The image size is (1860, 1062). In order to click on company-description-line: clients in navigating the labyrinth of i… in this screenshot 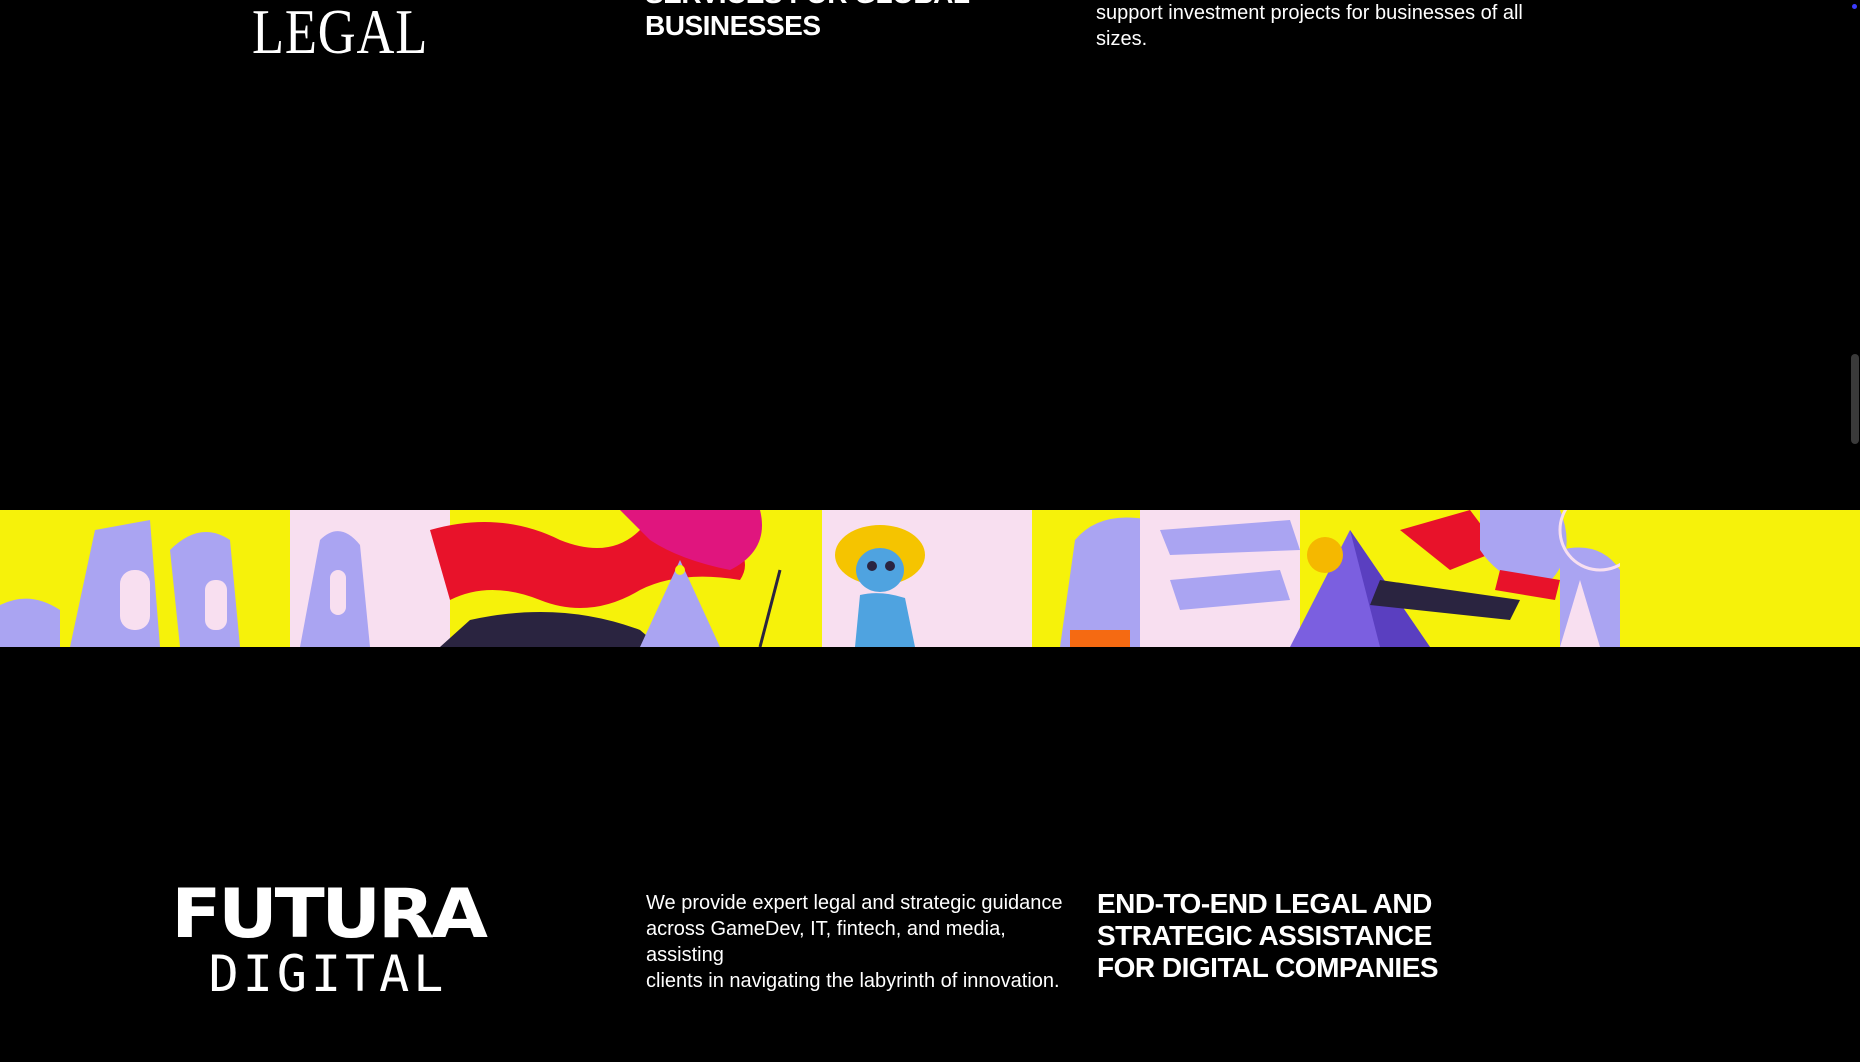, I will do `click(853, 981)`.